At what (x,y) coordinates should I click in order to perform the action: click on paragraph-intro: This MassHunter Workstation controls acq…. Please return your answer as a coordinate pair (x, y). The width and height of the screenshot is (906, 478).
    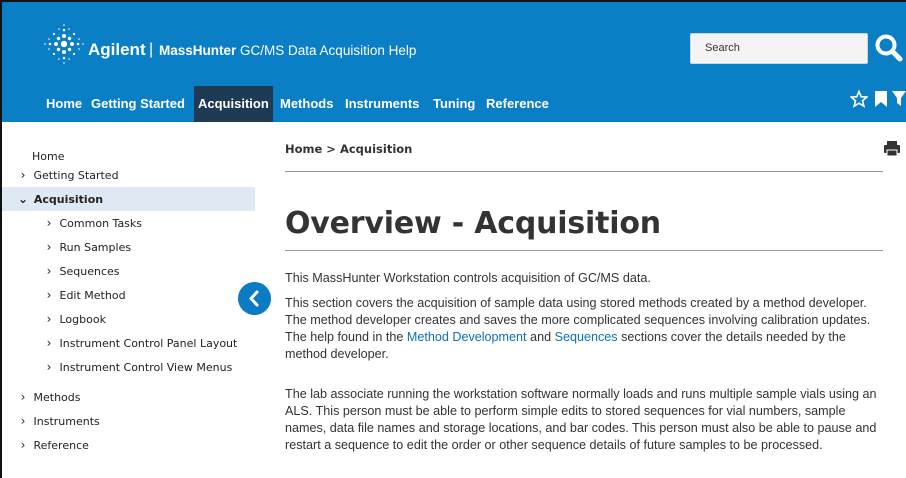
    Looking at the image, I should click on (468, 278).